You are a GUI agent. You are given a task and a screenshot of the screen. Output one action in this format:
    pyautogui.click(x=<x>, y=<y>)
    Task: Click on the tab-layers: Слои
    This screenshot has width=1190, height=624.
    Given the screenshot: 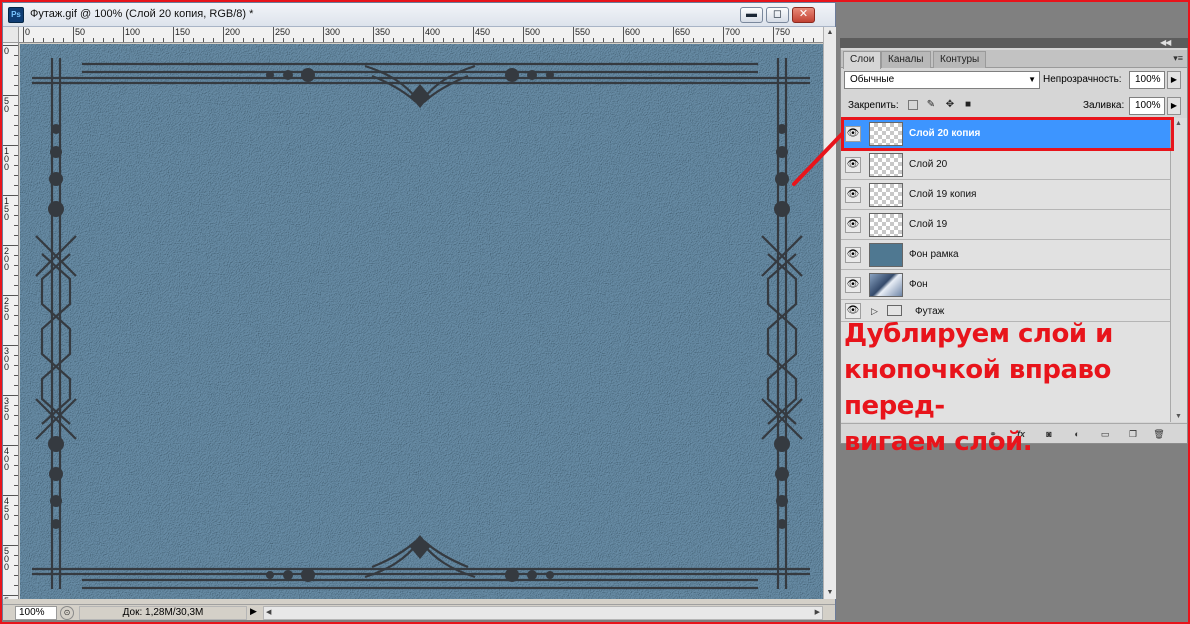 What is the action you would take?
    pyautogui.click(x=862, y=60)
    